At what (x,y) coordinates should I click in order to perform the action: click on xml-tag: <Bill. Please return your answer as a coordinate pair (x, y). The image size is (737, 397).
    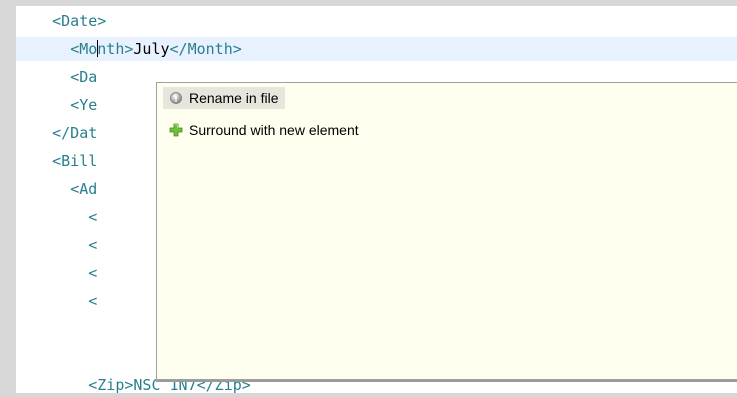
    Looking at the image, I should click on (75, 161).